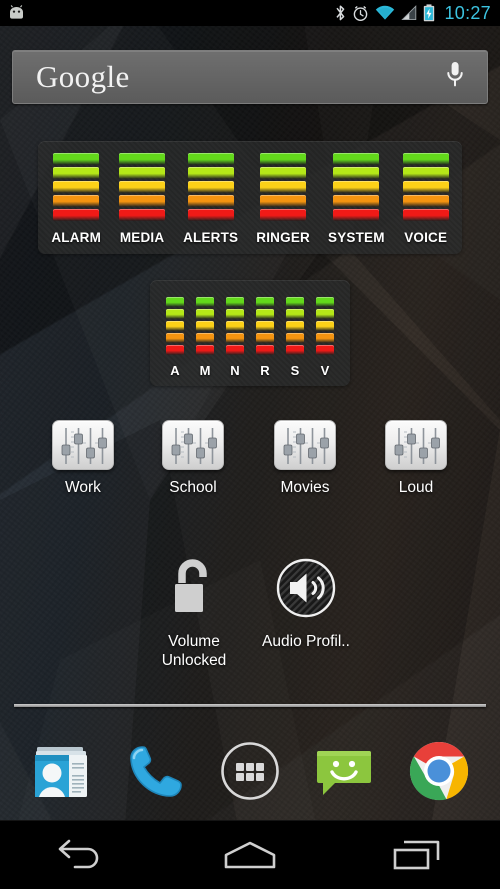 The image size is (500, 889). I want to click on volume-channel: MEDIA, so click(142, 199).